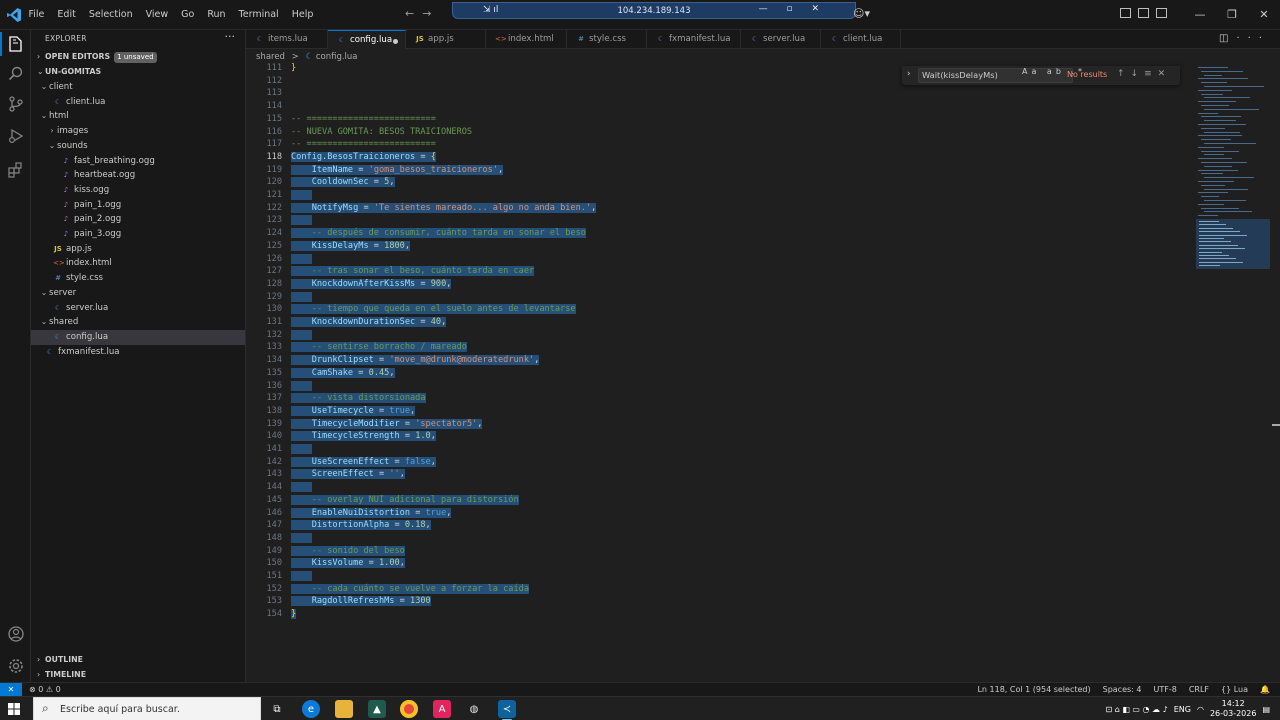 The width and height of the screenshot is (1280, 720). I want to click on unsaved-dot-icon, so click(395, 41).